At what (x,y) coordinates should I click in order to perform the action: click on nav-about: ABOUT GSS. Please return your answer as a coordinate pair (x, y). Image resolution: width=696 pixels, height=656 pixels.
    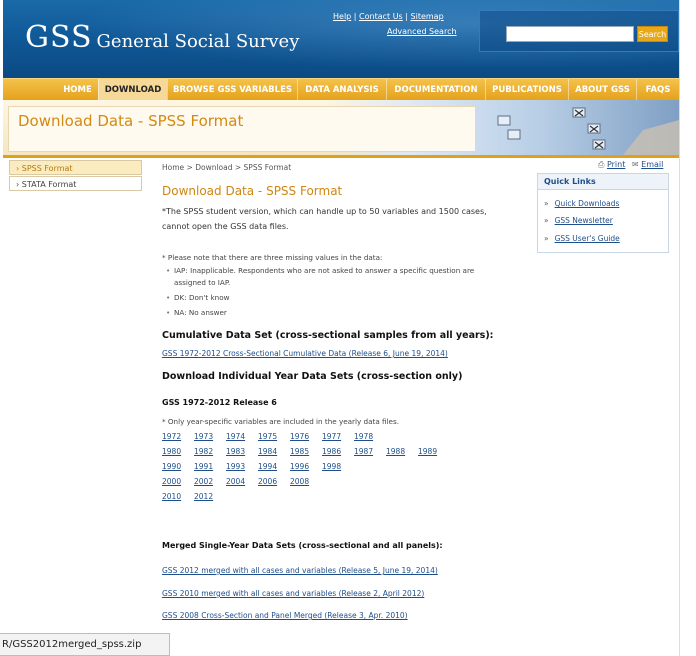
    Looking at the image, I should click on (602, 90).